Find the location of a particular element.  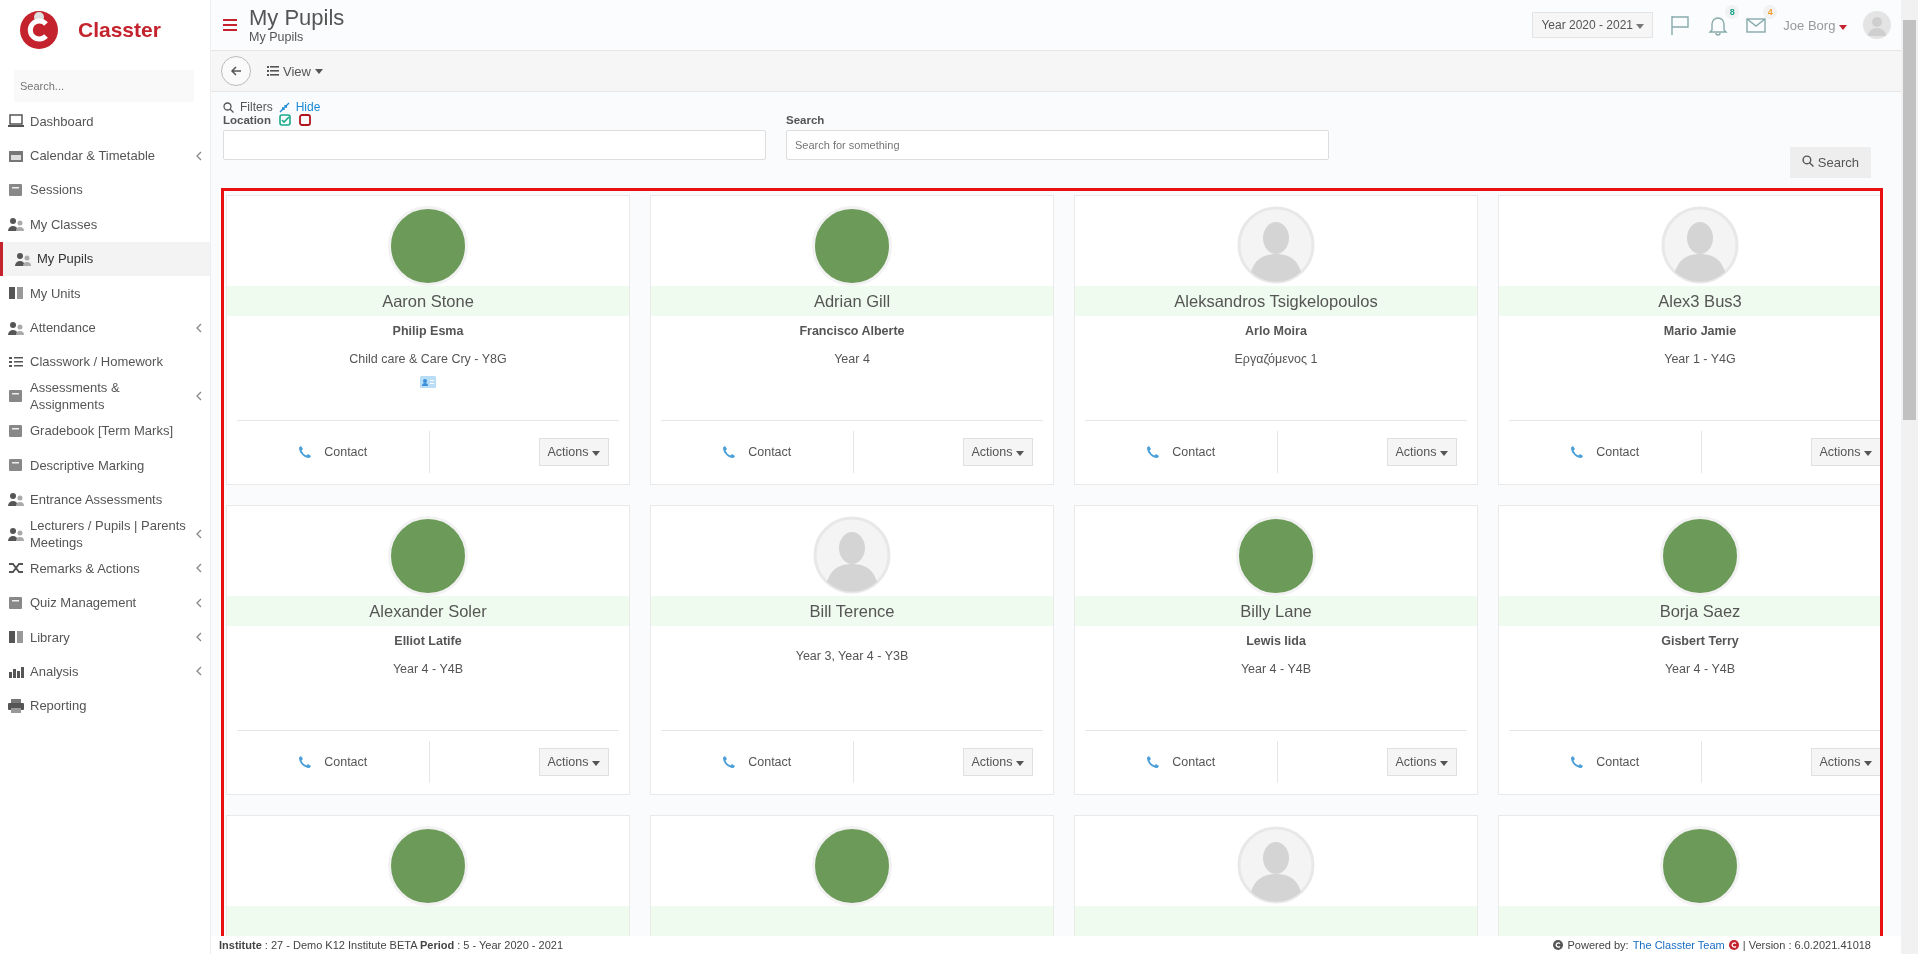

shuffle-icon is located at coordinates (16, 568).